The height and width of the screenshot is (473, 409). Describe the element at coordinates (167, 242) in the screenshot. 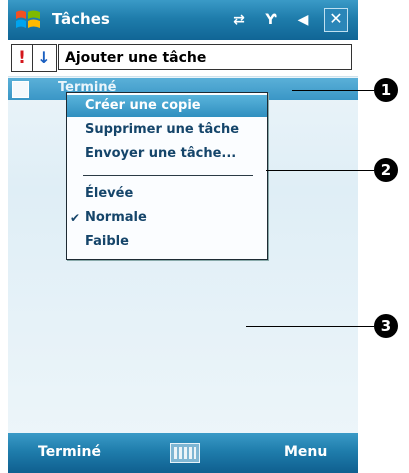

I see `menu-item-priority-low: Faible` at that location.